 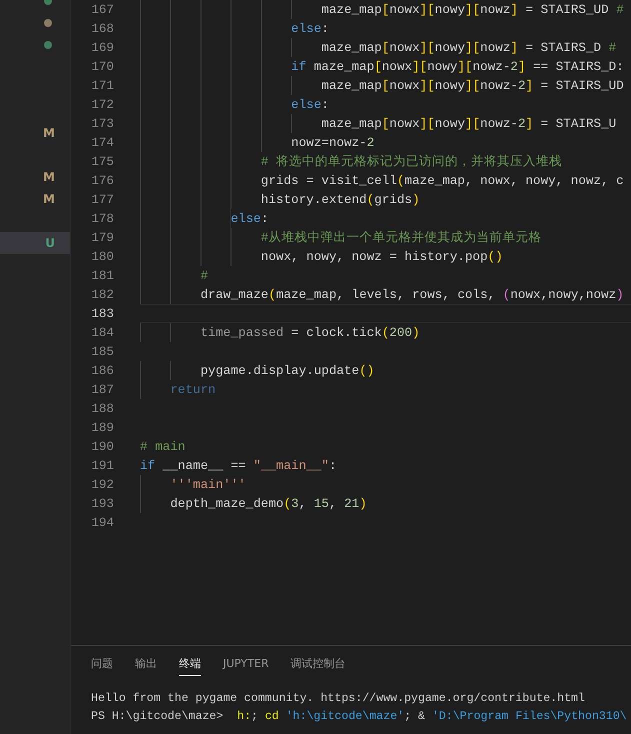 What do you see at coordinates (208, 485) in the screenshot?
I see `code-line: '''main'''` at bounding box center [208, 485].